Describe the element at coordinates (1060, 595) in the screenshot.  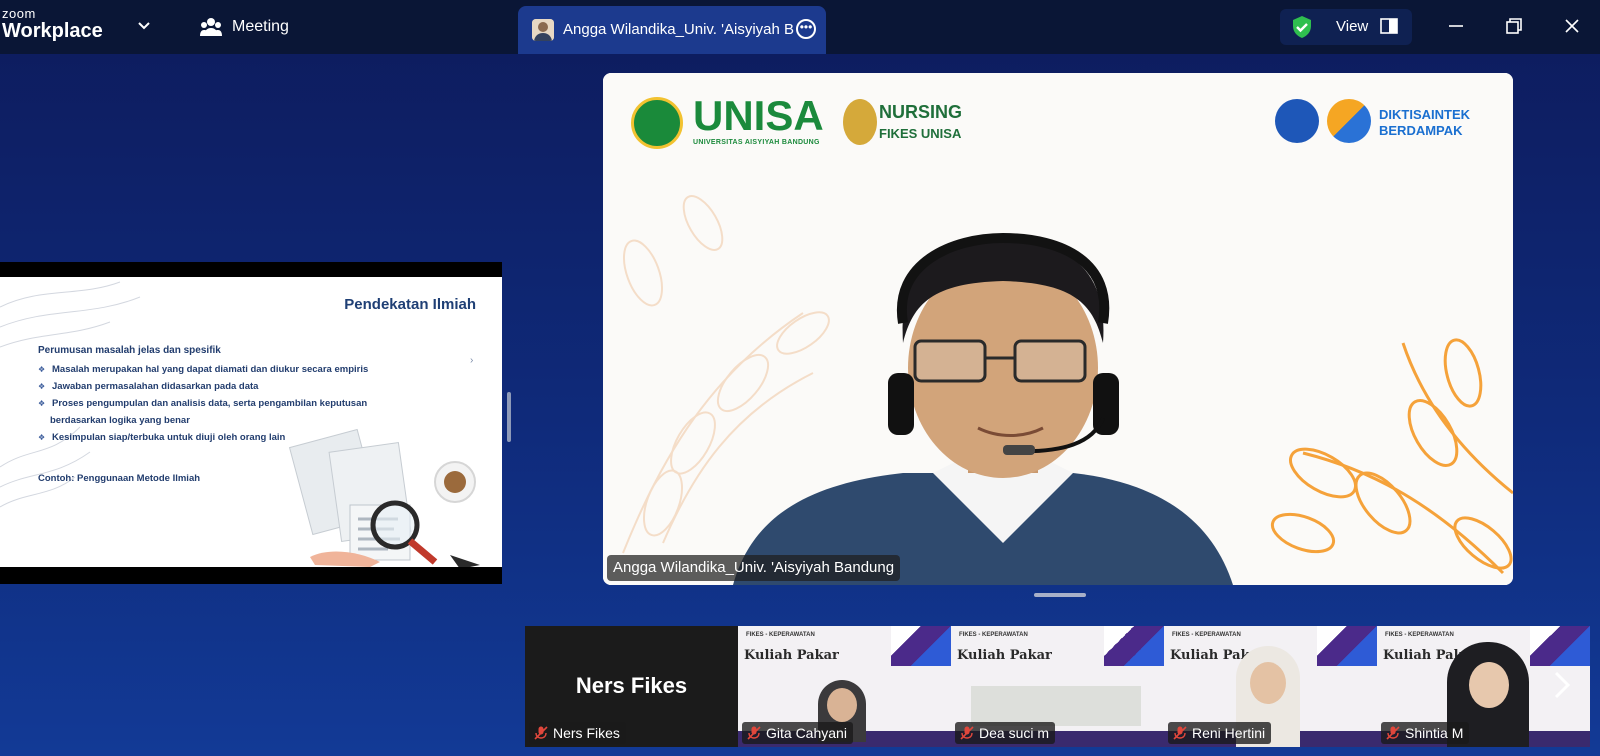
I see `gallery-resize-handle` at that location.